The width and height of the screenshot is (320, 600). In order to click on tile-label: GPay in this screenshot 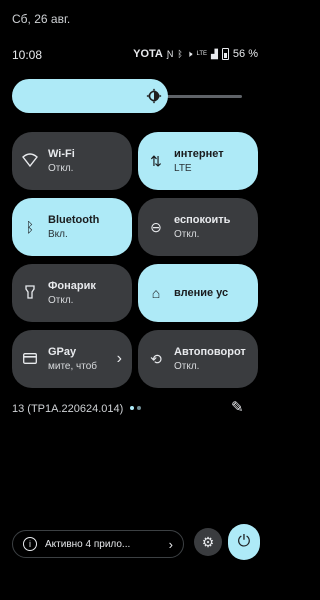, I will do `click(62, 352)`.